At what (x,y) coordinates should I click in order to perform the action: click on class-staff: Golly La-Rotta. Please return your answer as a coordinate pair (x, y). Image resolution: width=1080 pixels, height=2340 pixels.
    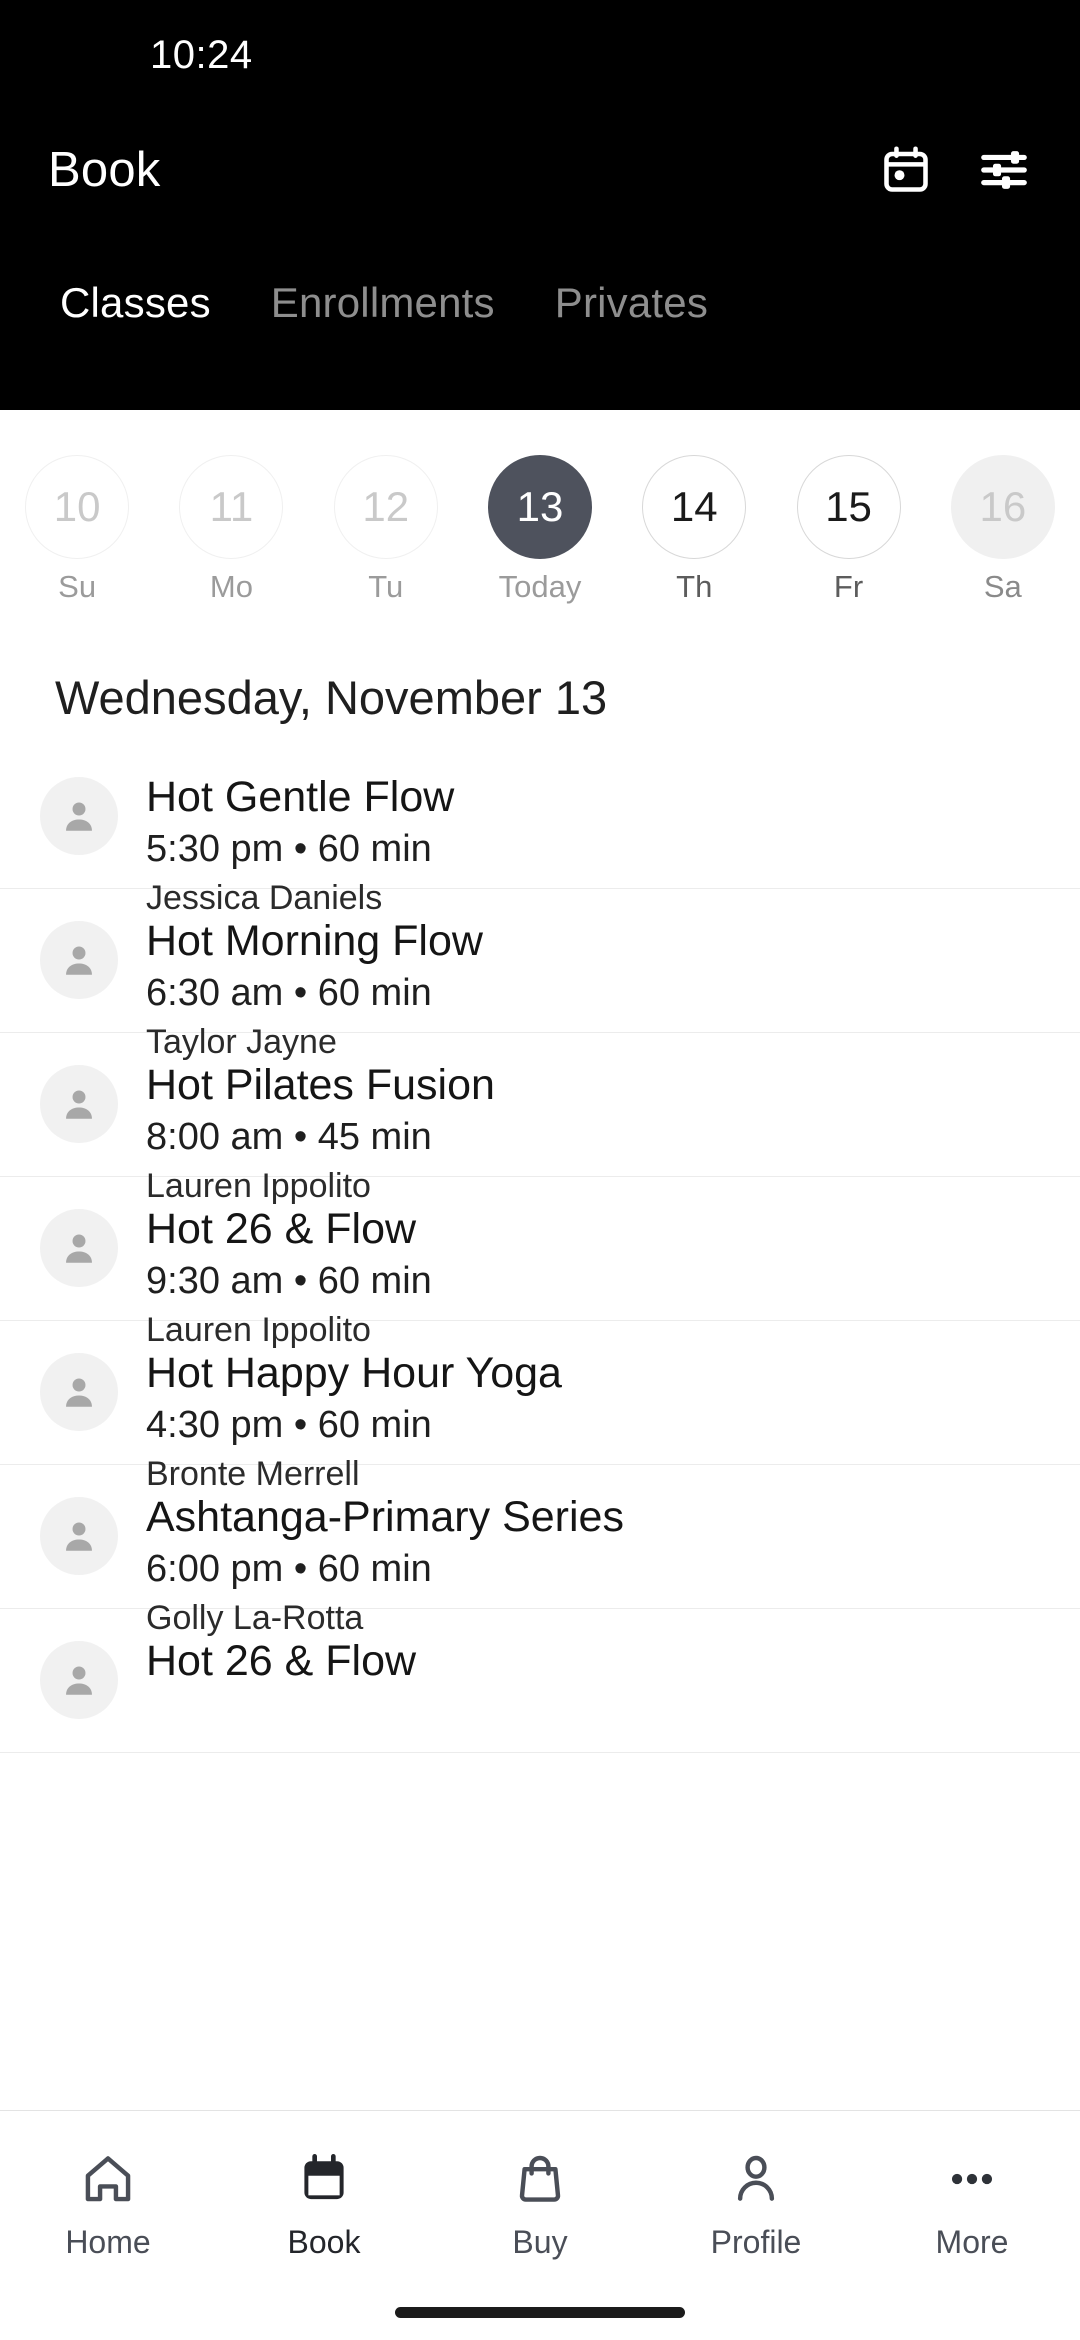
    Looking at the image, I should click on (255, 1617).